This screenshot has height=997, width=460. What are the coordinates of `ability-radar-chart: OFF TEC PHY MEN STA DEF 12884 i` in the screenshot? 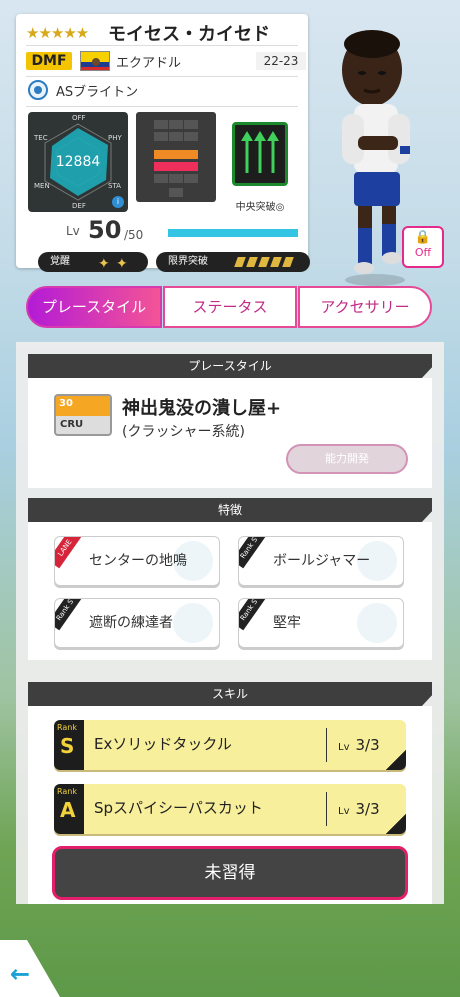 It's located at (78, 162).